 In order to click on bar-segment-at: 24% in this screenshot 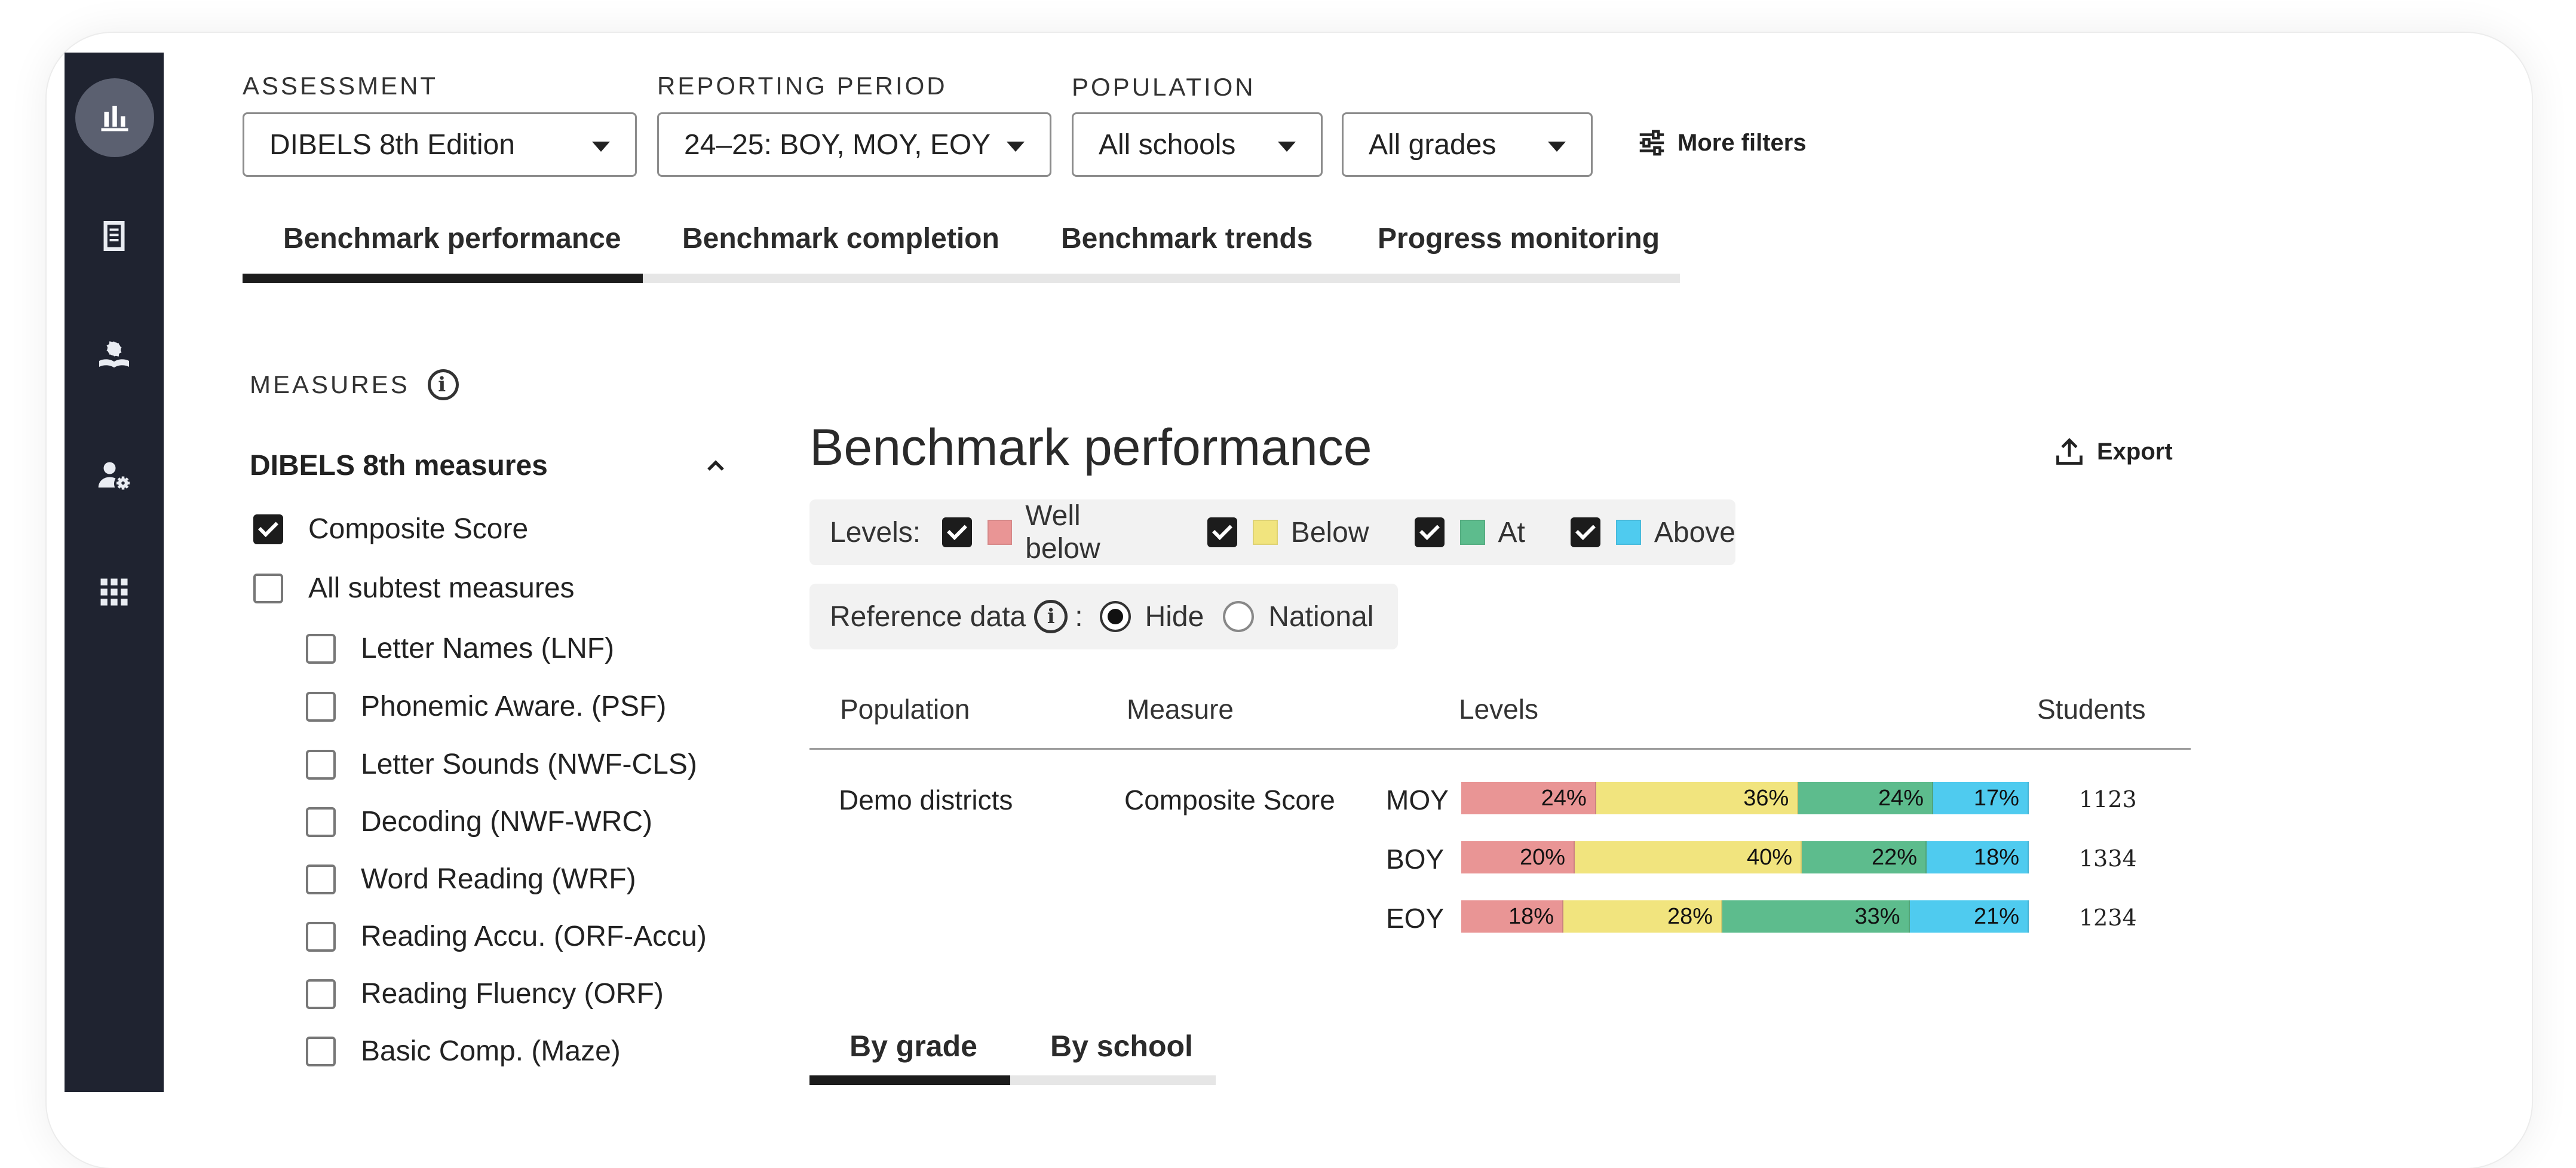, I will do `click(1866, 798)`.